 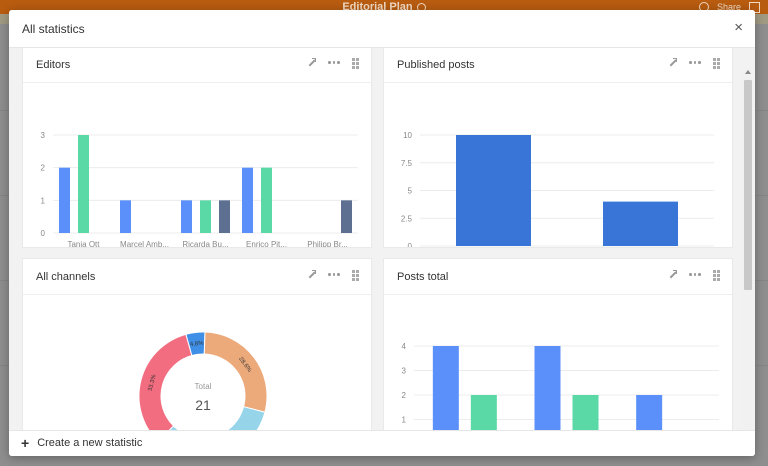 I want to click on y-tick-label: 4, so click(x=404, y=346).